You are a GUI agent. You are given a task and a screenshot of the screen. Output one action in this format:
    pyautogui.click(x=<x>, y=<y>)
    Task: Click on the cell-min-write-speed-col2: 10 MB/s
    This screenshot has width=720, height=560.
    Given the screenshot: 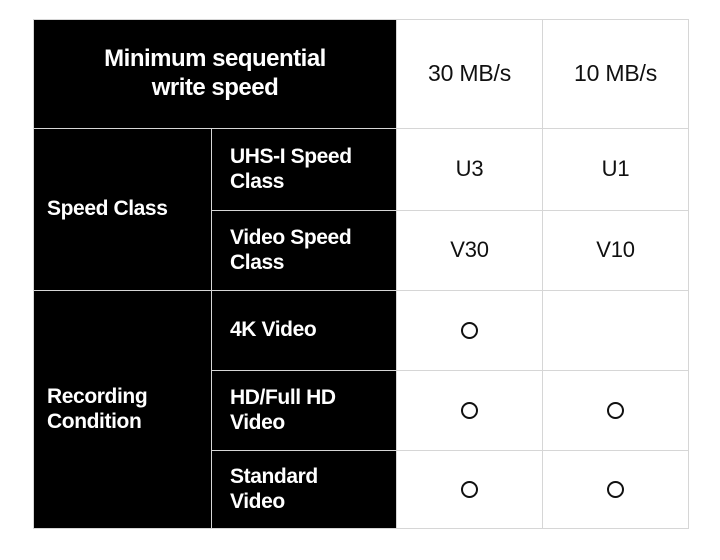 What is the action you would take?
    pyautogui.click(x=616, y=74)
    